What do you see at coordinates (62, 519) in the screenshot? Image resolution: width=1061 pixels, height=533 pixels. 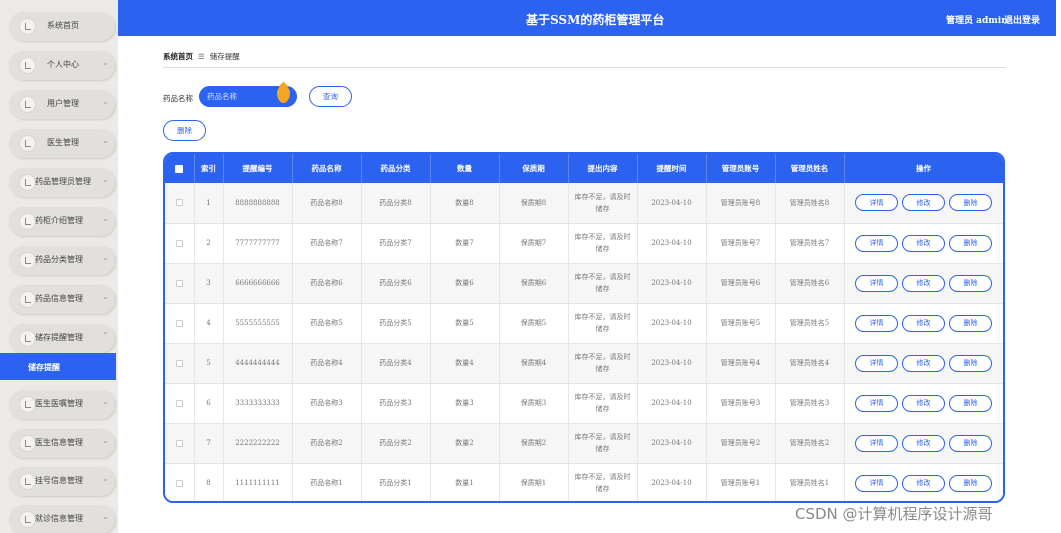 I see `sidebar-item-visit-info: 就诊信息管理 ⌄` at bounding box center [62, 519].